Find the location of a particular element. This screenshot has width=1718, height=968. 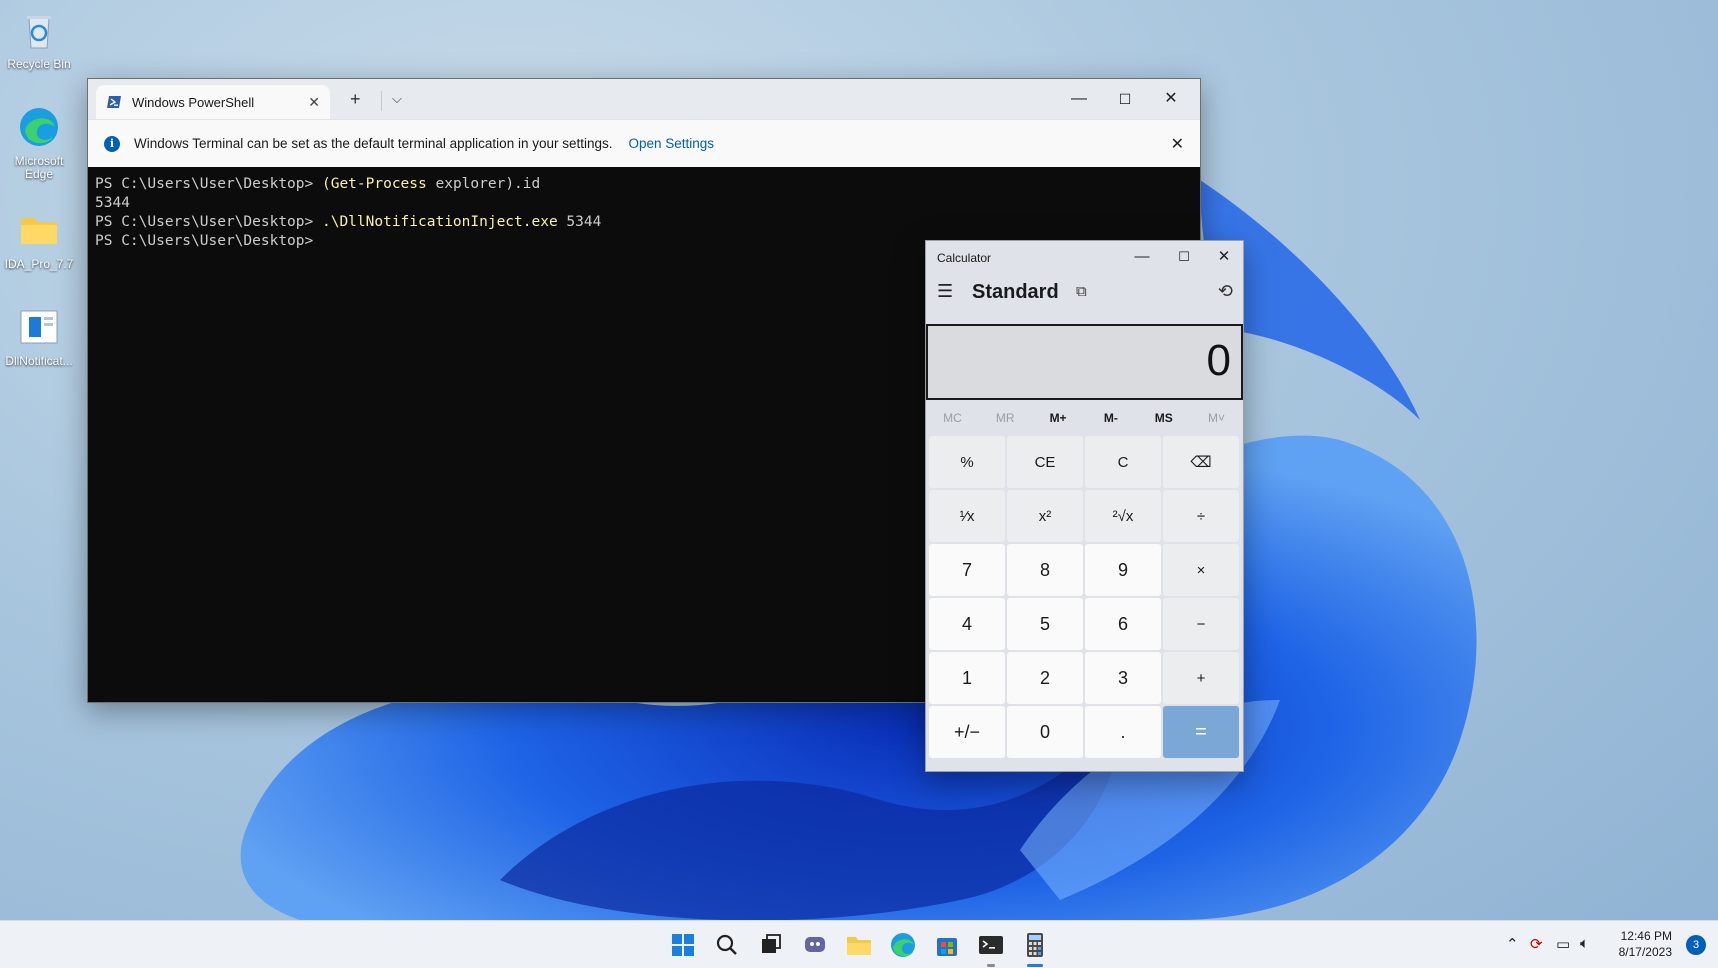

open-settings-link: Open Settings is located at coordinates (672, 143).